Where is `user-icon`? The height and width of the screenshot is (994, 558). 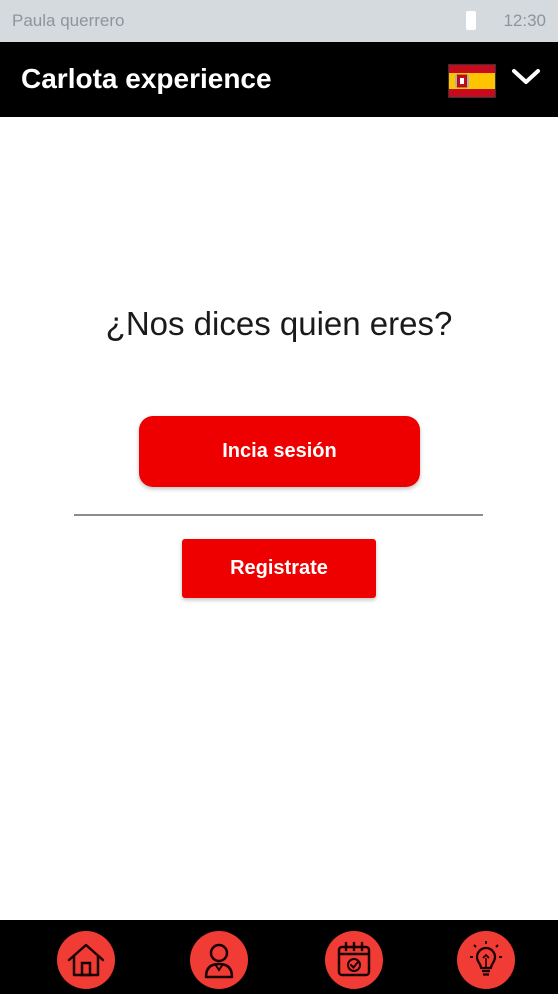 user-icon is located at coordinates (219, 960).